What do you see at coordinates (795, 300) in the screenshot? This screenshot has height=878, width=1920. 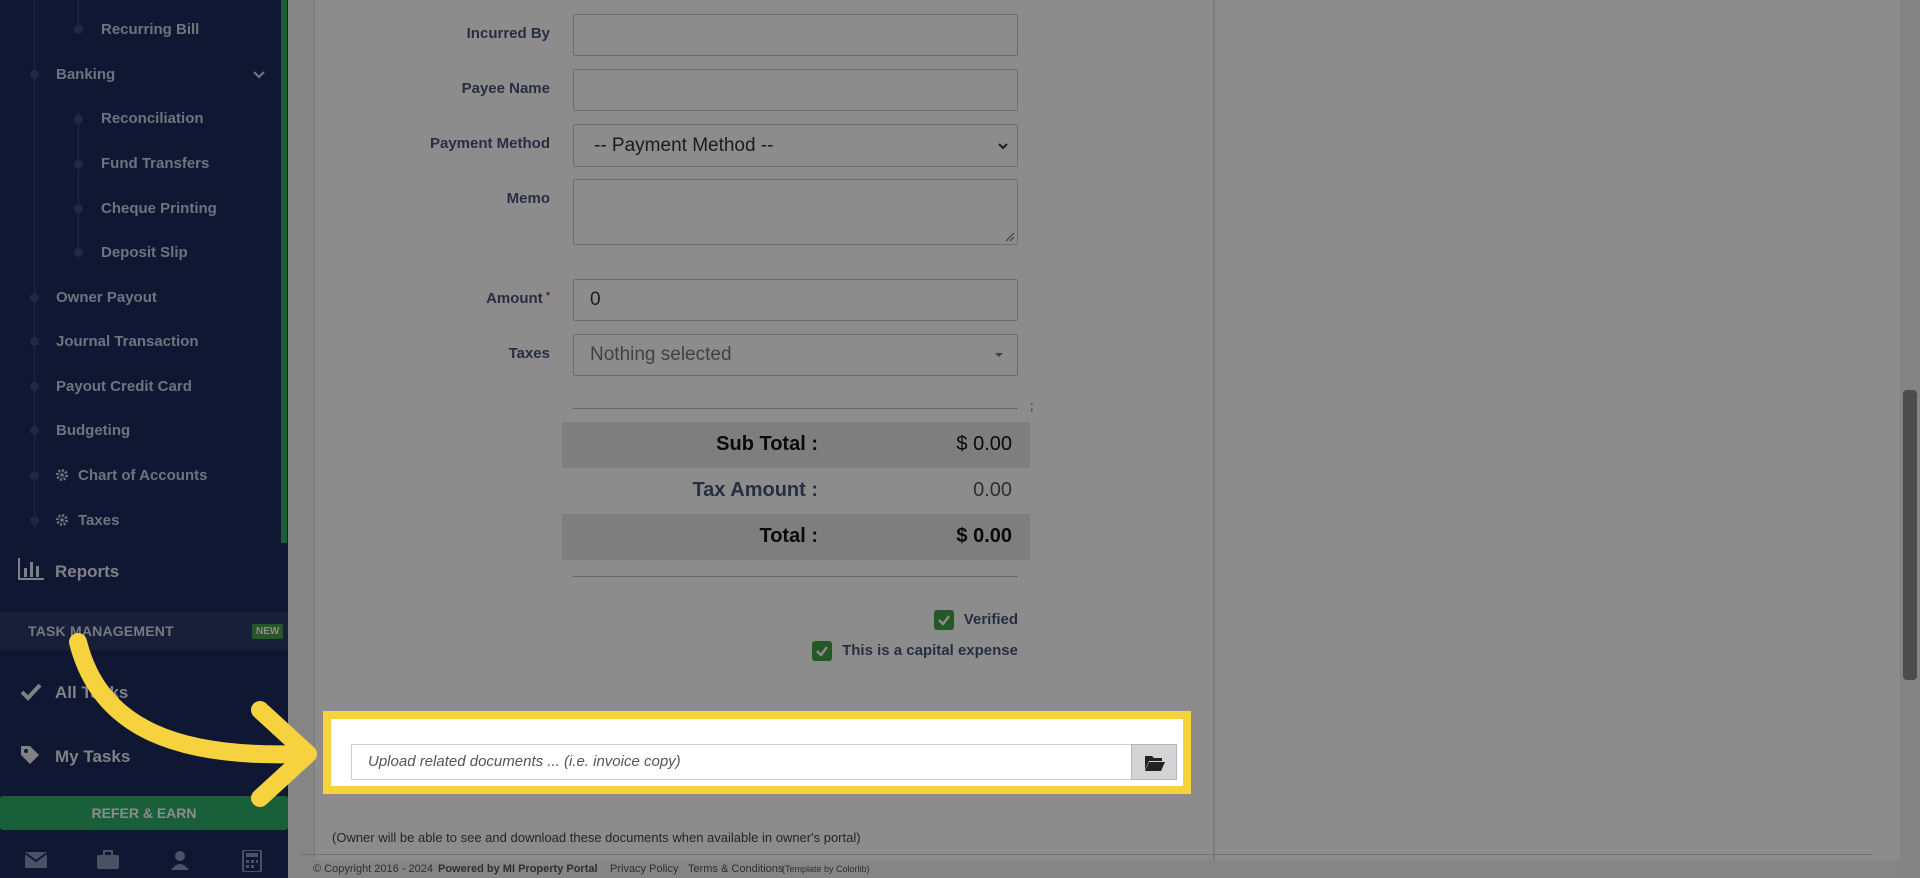 I see `amount-input: 0` at bounding box center [795, 300].